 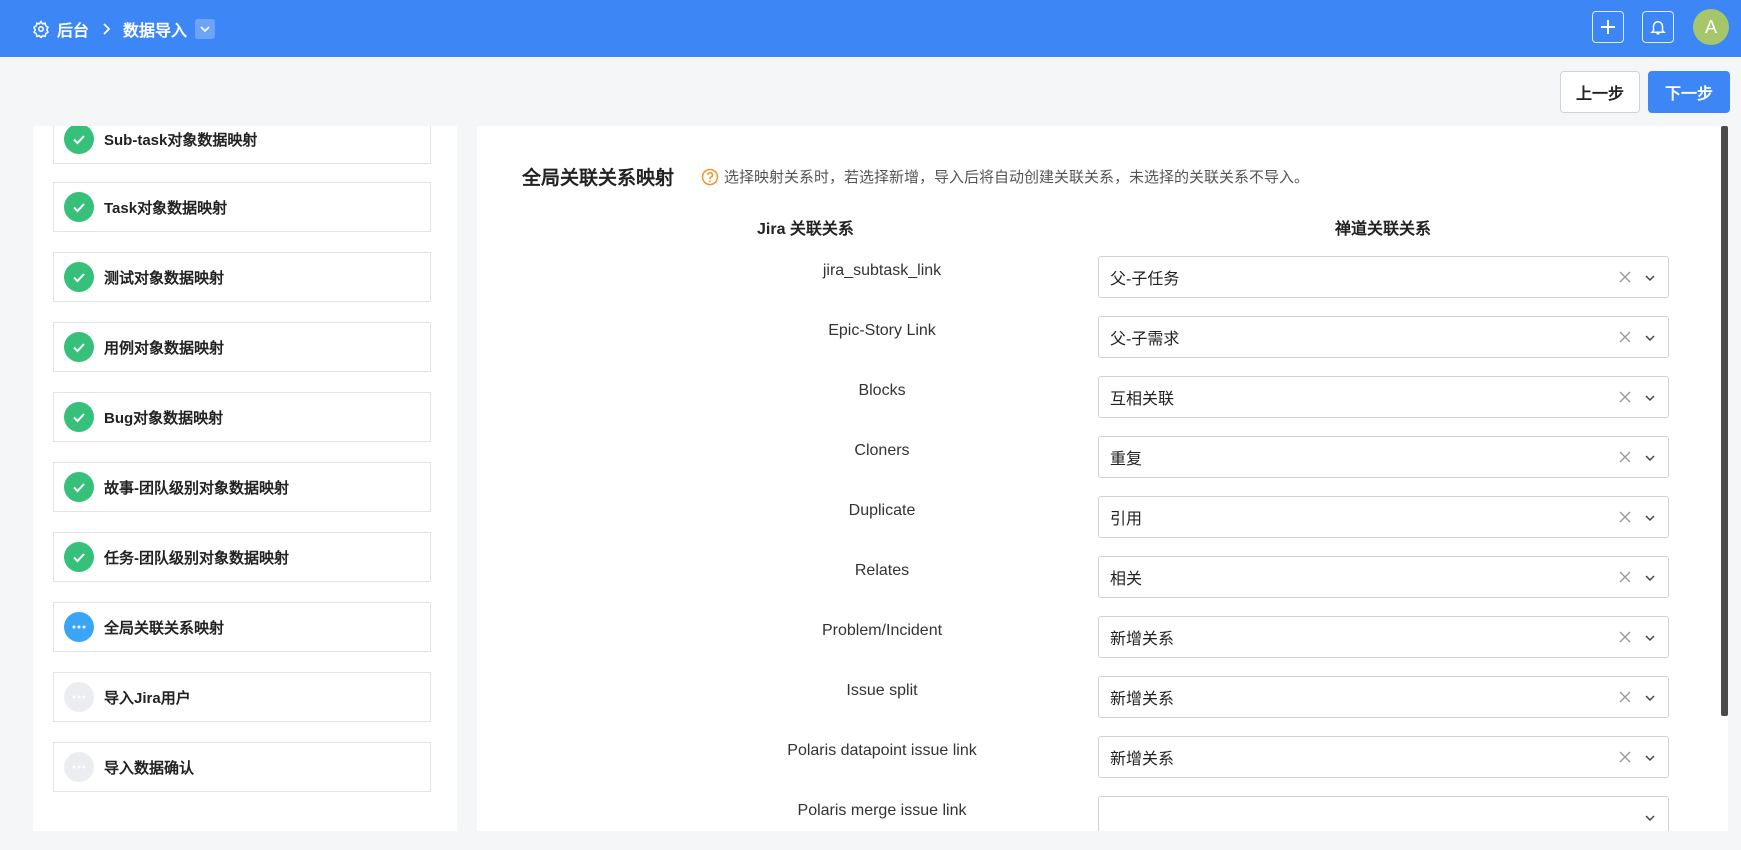 I want to click on select-value: 父-子需求, so click(x=1145, y=339).